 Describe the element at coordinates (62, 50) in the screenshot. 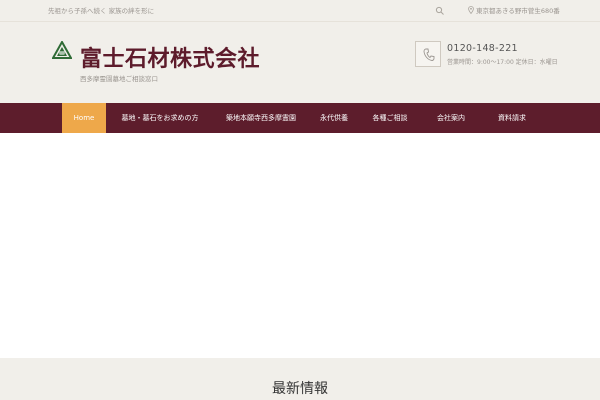

I see `logo-mark-icon` at that location.